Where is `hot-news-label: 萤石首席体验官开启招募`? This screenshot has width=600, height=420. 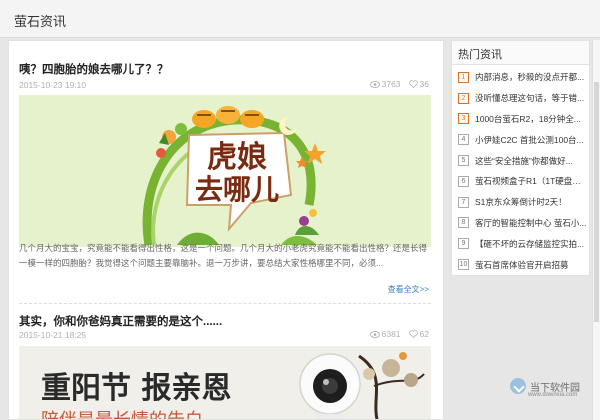 hot-news-label: 萤石首席体验官开启招募 is located at coordinates (522, 264).